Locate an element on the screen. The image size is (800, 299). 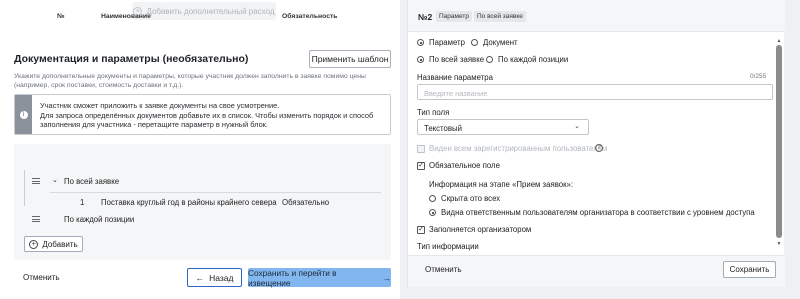
radio-visible-responsible is located at coordinates (432, 212).